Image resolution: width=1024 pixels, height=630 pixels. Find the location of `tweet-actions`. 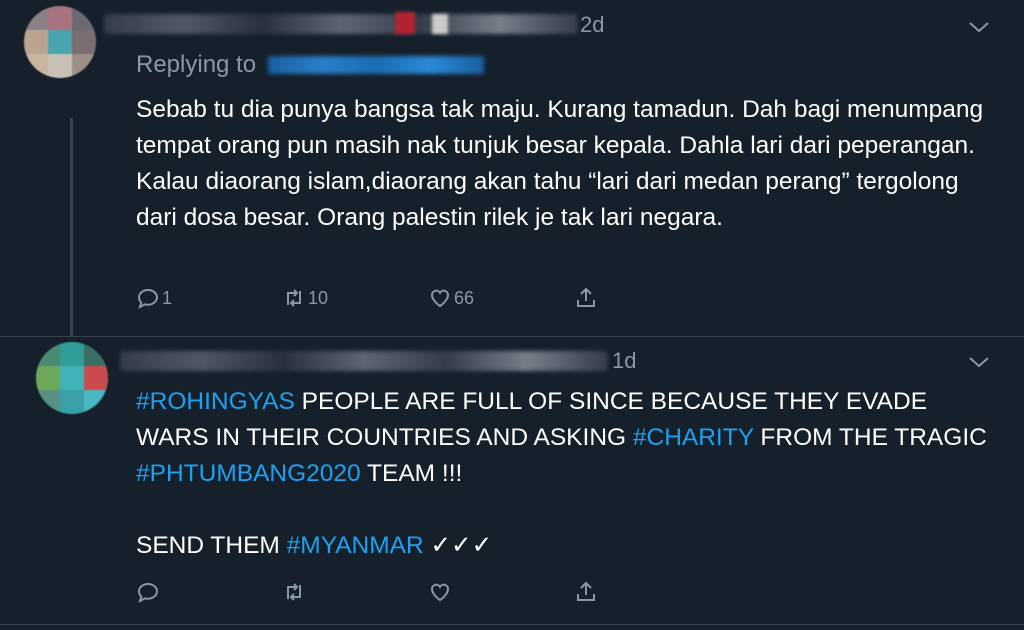

tweet-actions is located at coordinates (376, 592).